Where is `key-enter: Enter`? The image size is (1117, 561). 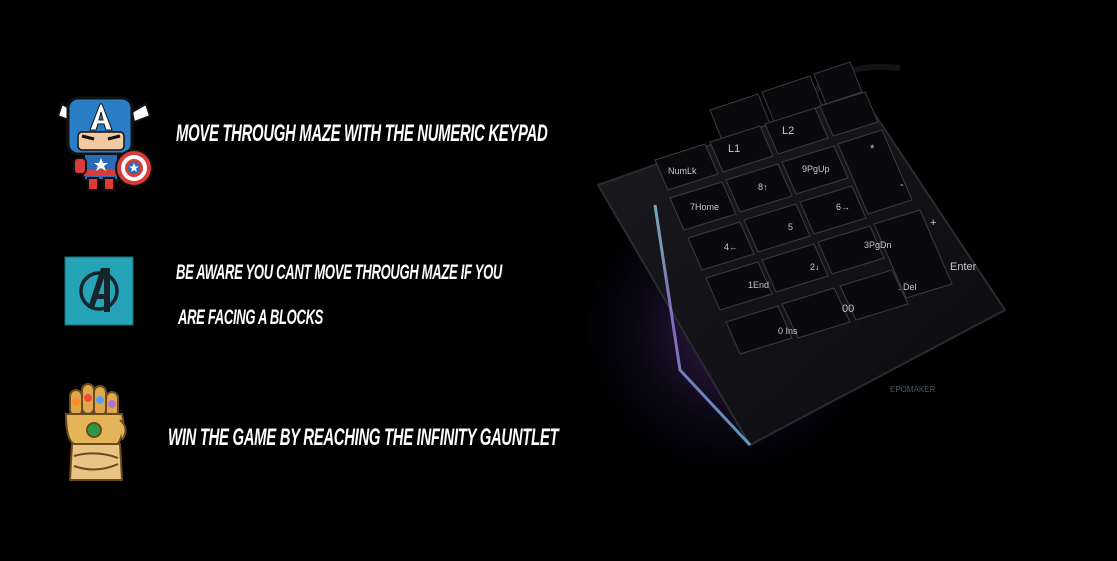
key-enter: Enter is located at coordinates (963, 267).